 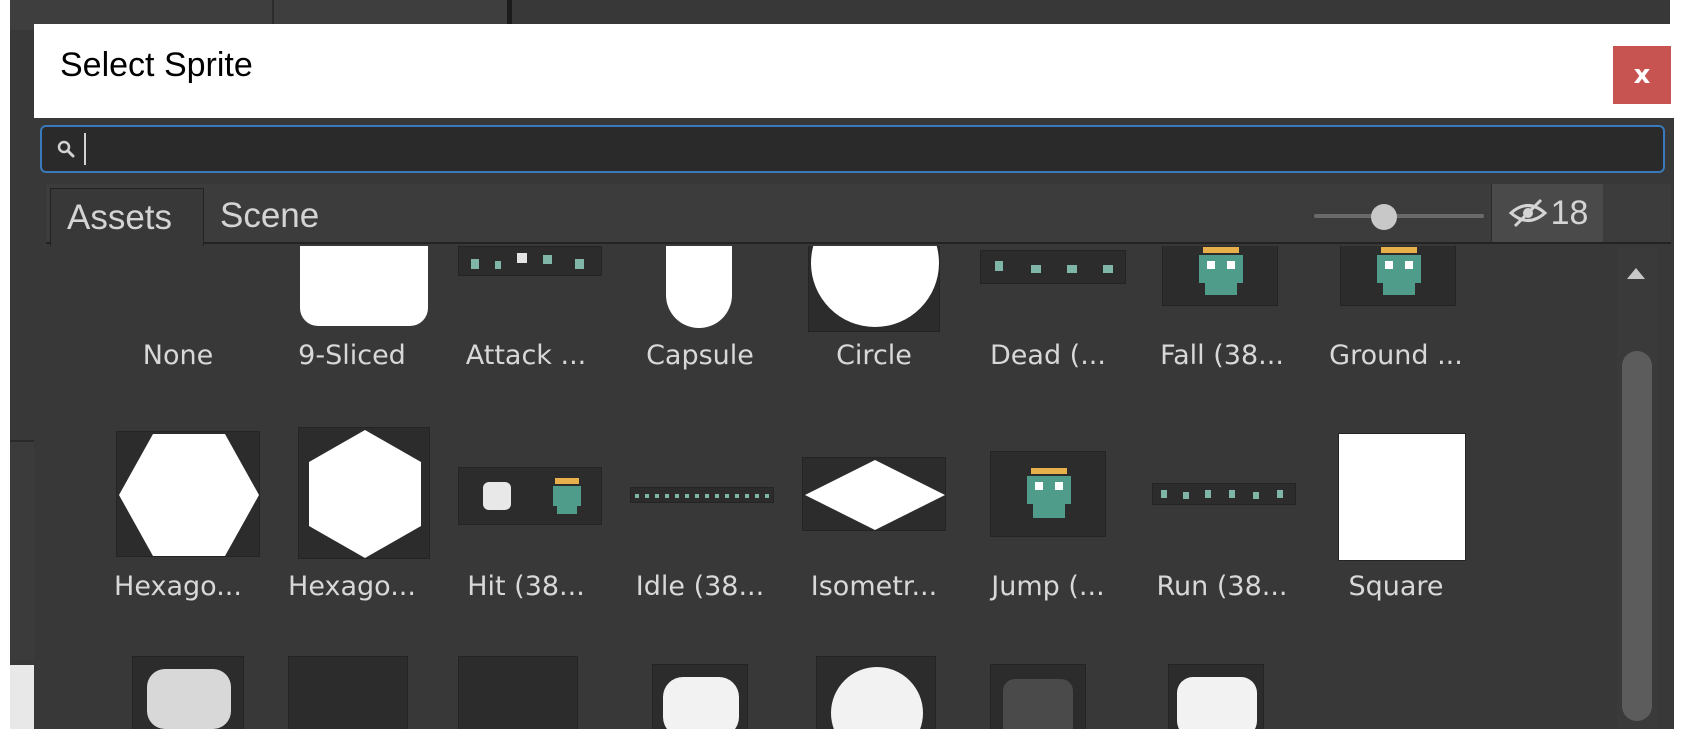 I want to click on slider-track, so click(x=1399, y=216).